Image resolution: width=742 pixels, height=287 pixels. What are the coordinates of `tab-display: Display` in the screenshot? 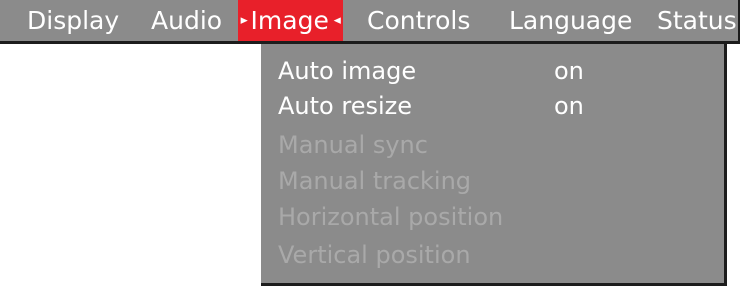 It's located at (73, 20).